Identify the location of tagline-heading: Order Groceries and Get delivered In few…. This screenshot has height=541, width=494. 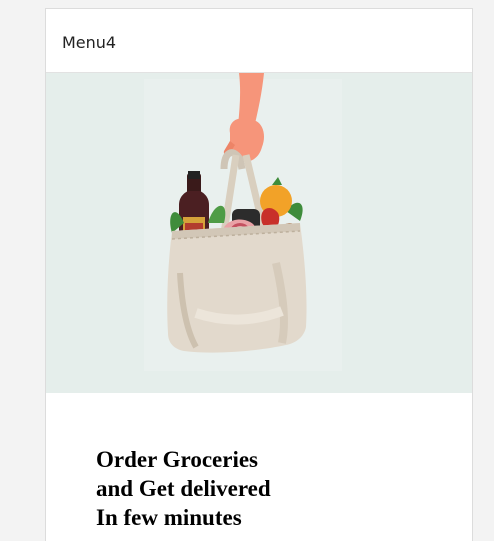
(183, 488).